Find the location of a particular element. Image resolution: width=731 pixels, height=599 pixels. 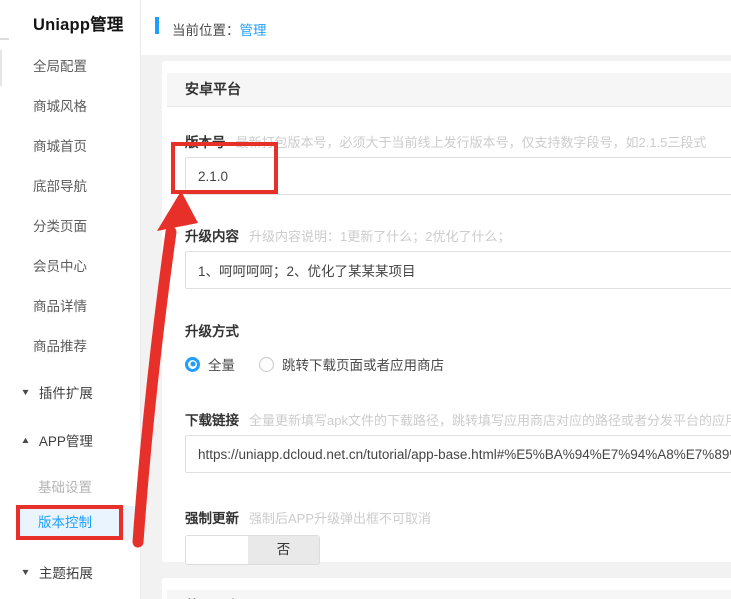

collapsed-nav-strip is located at coordinates (9, 299).